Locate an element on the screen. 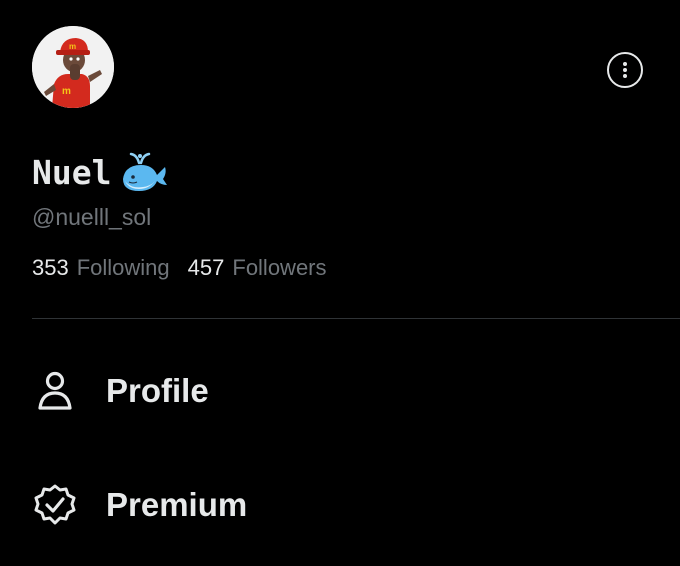 The height and width of the screenshot is (566, 680). following-label: Following is located at coordinates (123, 267).